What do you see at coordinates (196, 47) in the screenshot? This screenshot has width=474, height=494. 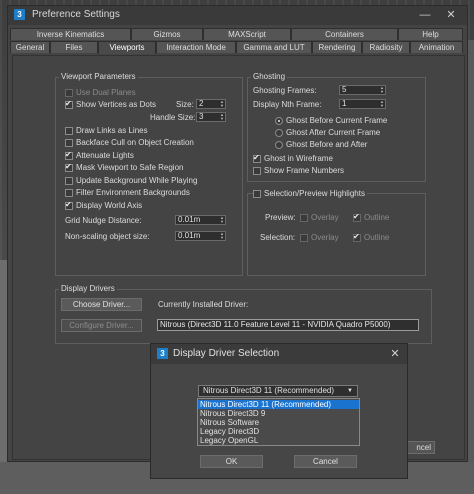 I see `tab-interaction-mode: Interaction Mode` at bounding box center [196, 47].